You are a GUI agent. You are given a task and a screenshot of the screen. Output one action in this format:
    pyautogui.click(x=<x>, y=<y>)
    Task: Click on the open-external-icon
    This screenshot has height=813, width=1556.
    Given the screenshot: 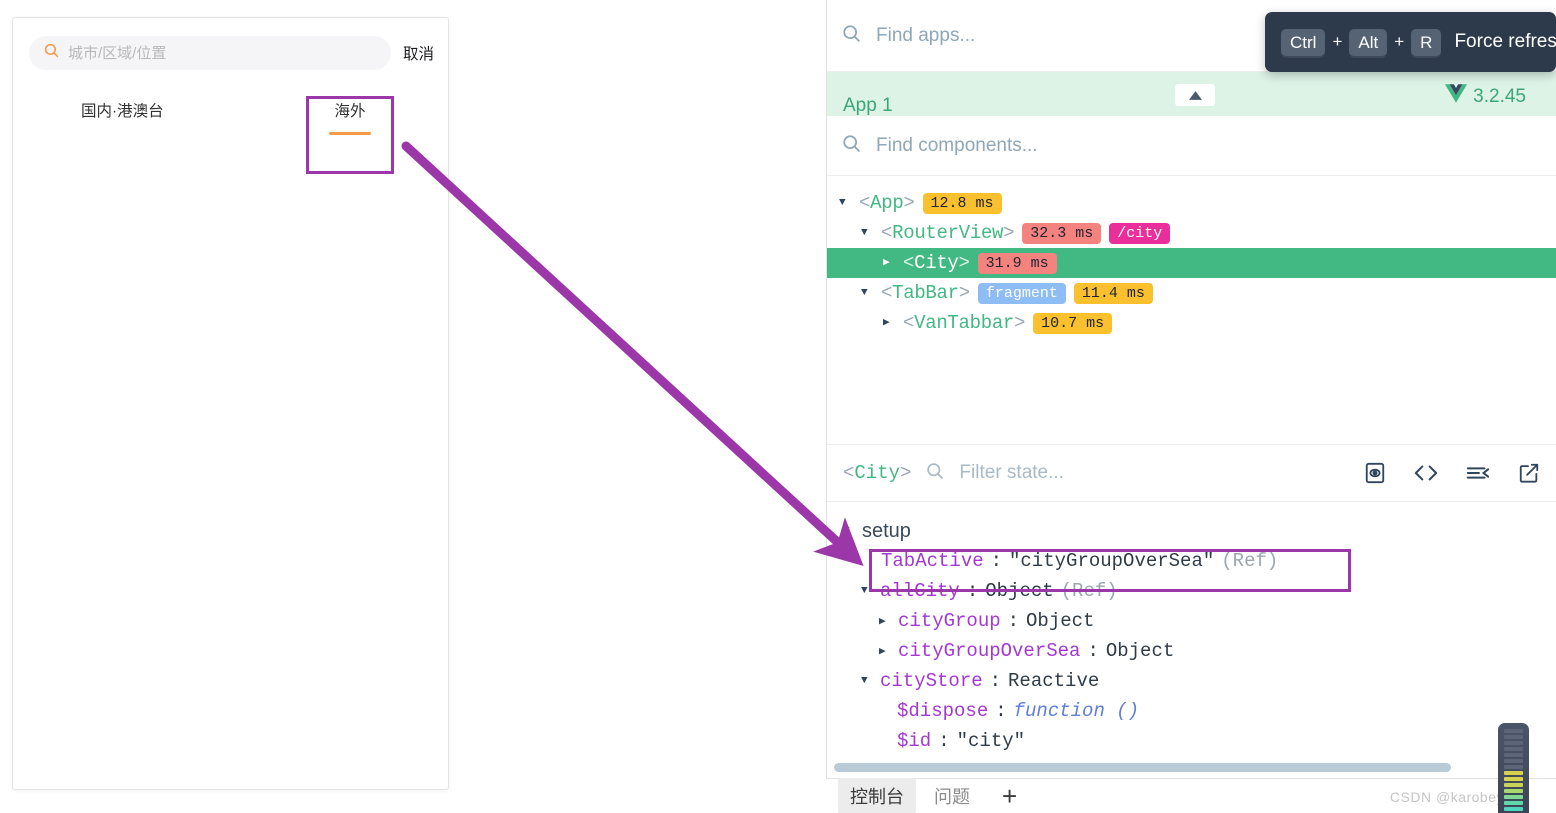 What is the action you would take?
    pyautogui.click(x=1529, y=473)
    